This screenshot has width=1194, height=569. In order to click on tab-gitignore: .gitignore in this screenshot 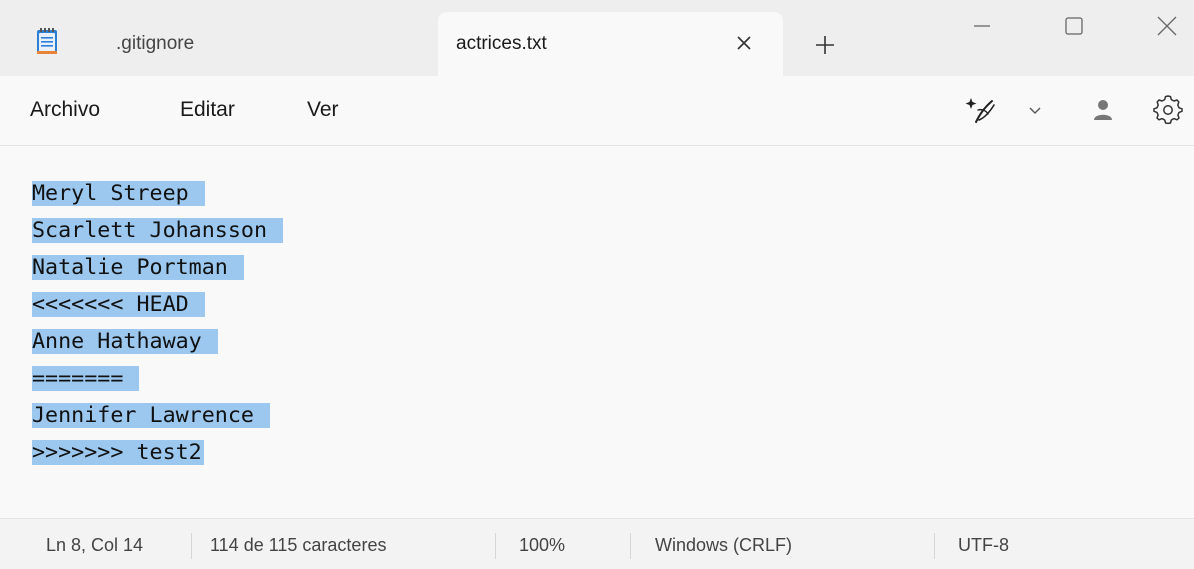, I will do `click(266, 44)`.